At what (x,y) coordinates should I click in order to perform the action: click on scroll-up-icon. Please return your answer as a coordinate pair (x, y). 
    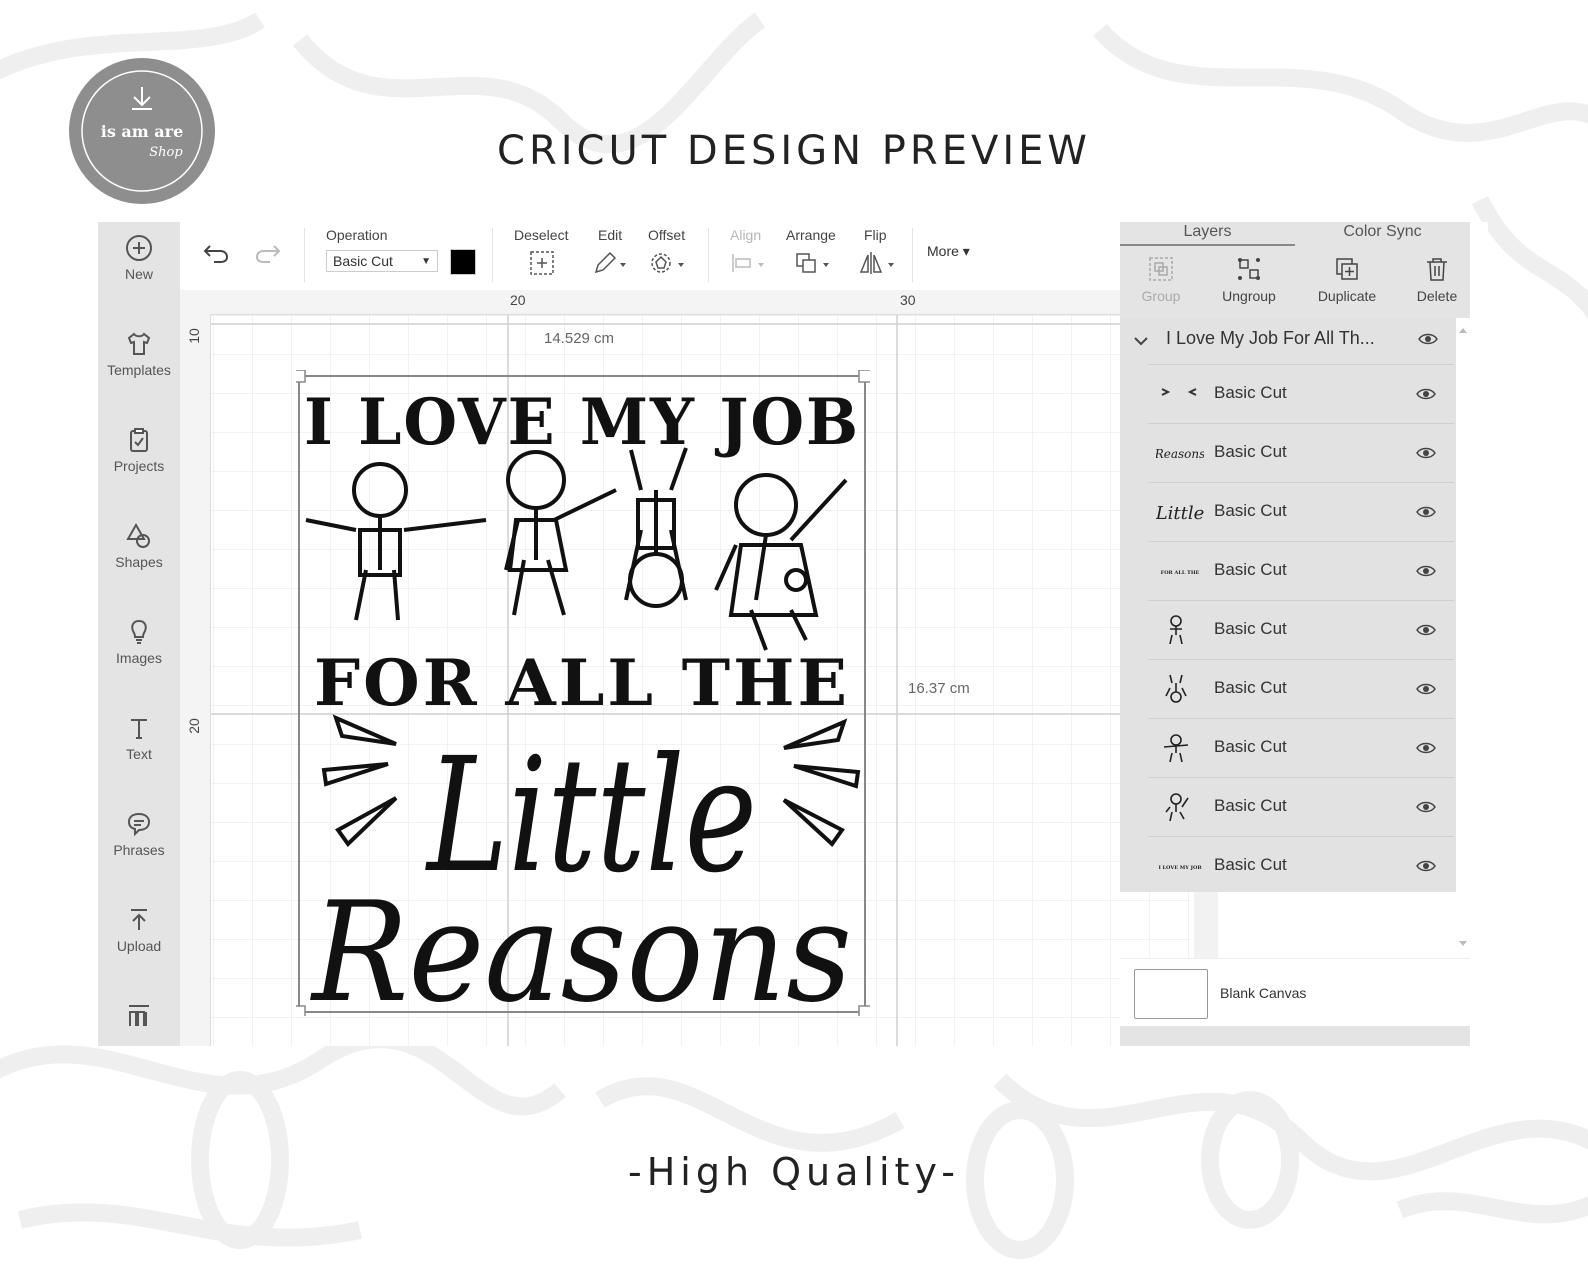
    Looking at the image, I should click on (1463, 330).